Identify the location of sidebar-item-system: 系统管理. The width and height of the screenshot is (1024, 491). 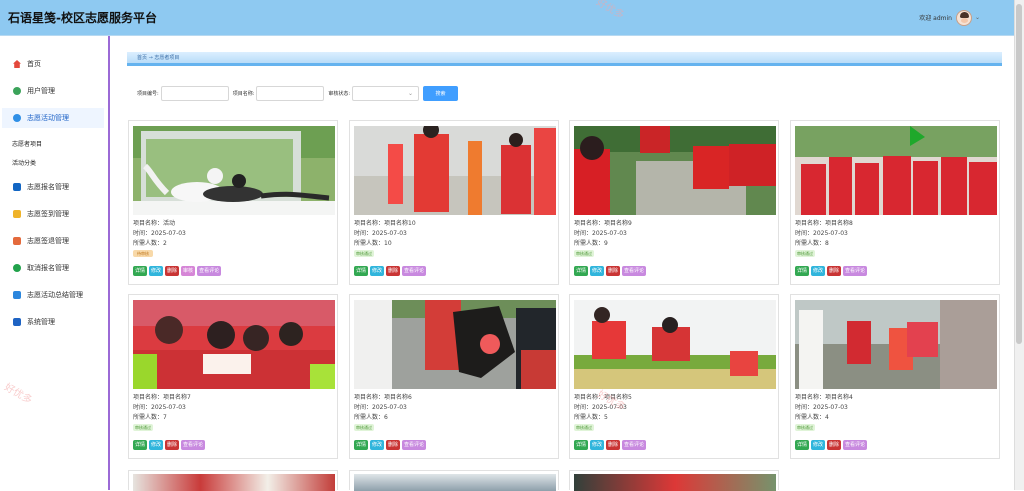
(53, 322).